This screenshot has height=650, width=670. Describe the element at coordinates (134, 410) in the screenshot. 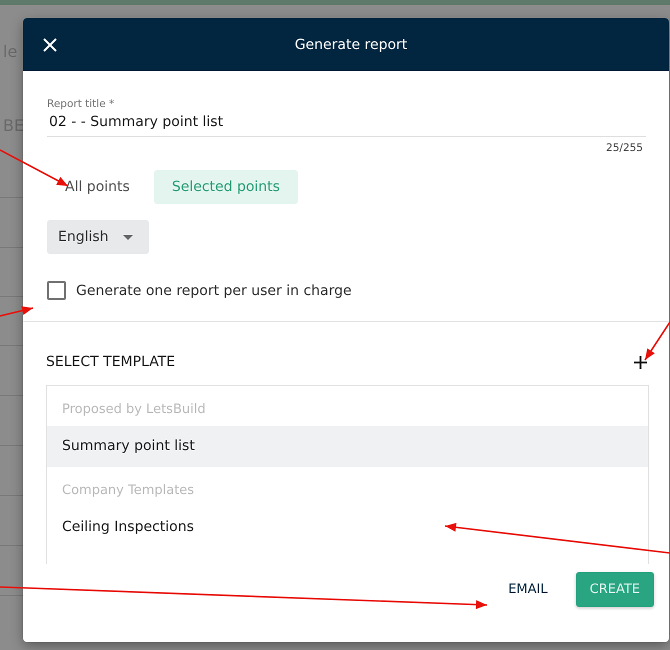

I see `group-heading: Proposed by LetsBuild` at that location.